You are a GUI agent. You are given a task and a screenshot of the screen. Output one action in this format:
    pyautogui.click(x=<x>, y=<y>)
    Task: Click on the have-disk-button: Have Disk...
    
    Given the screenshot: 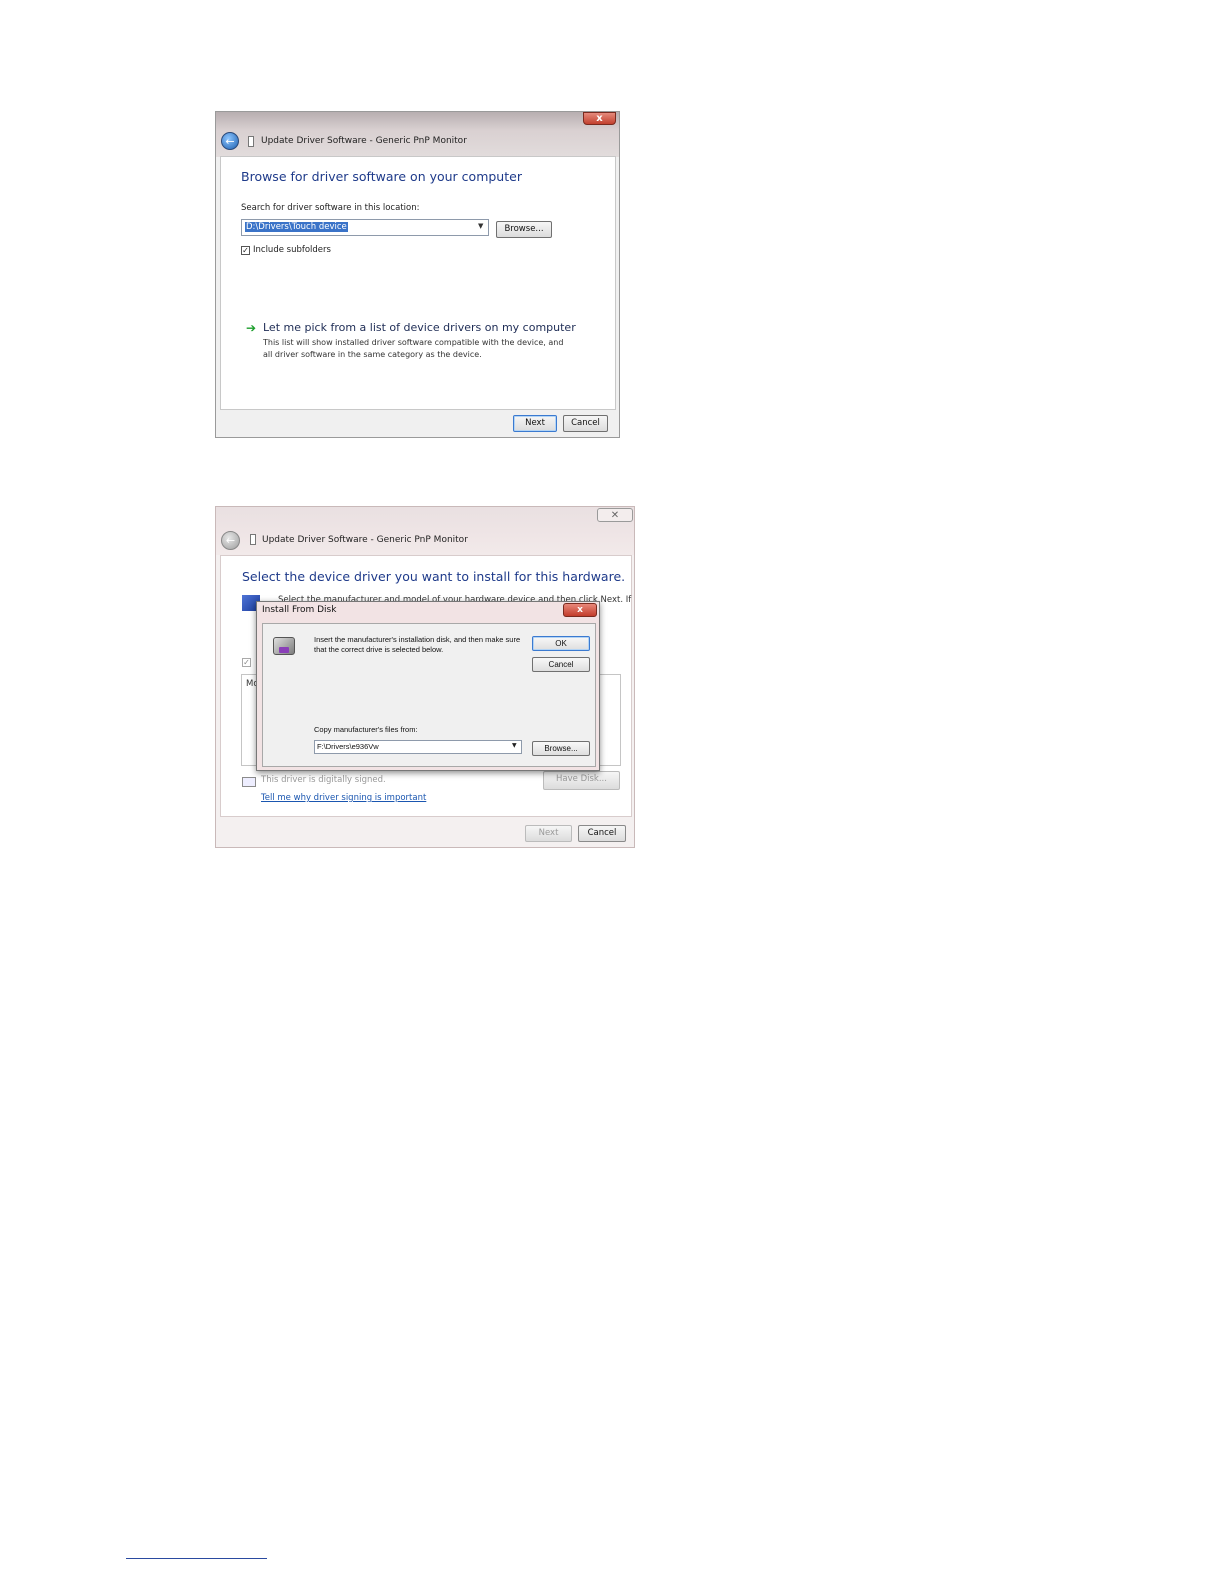 What is the action you would take?
    pyautogui.click(x=581, y=780)
    